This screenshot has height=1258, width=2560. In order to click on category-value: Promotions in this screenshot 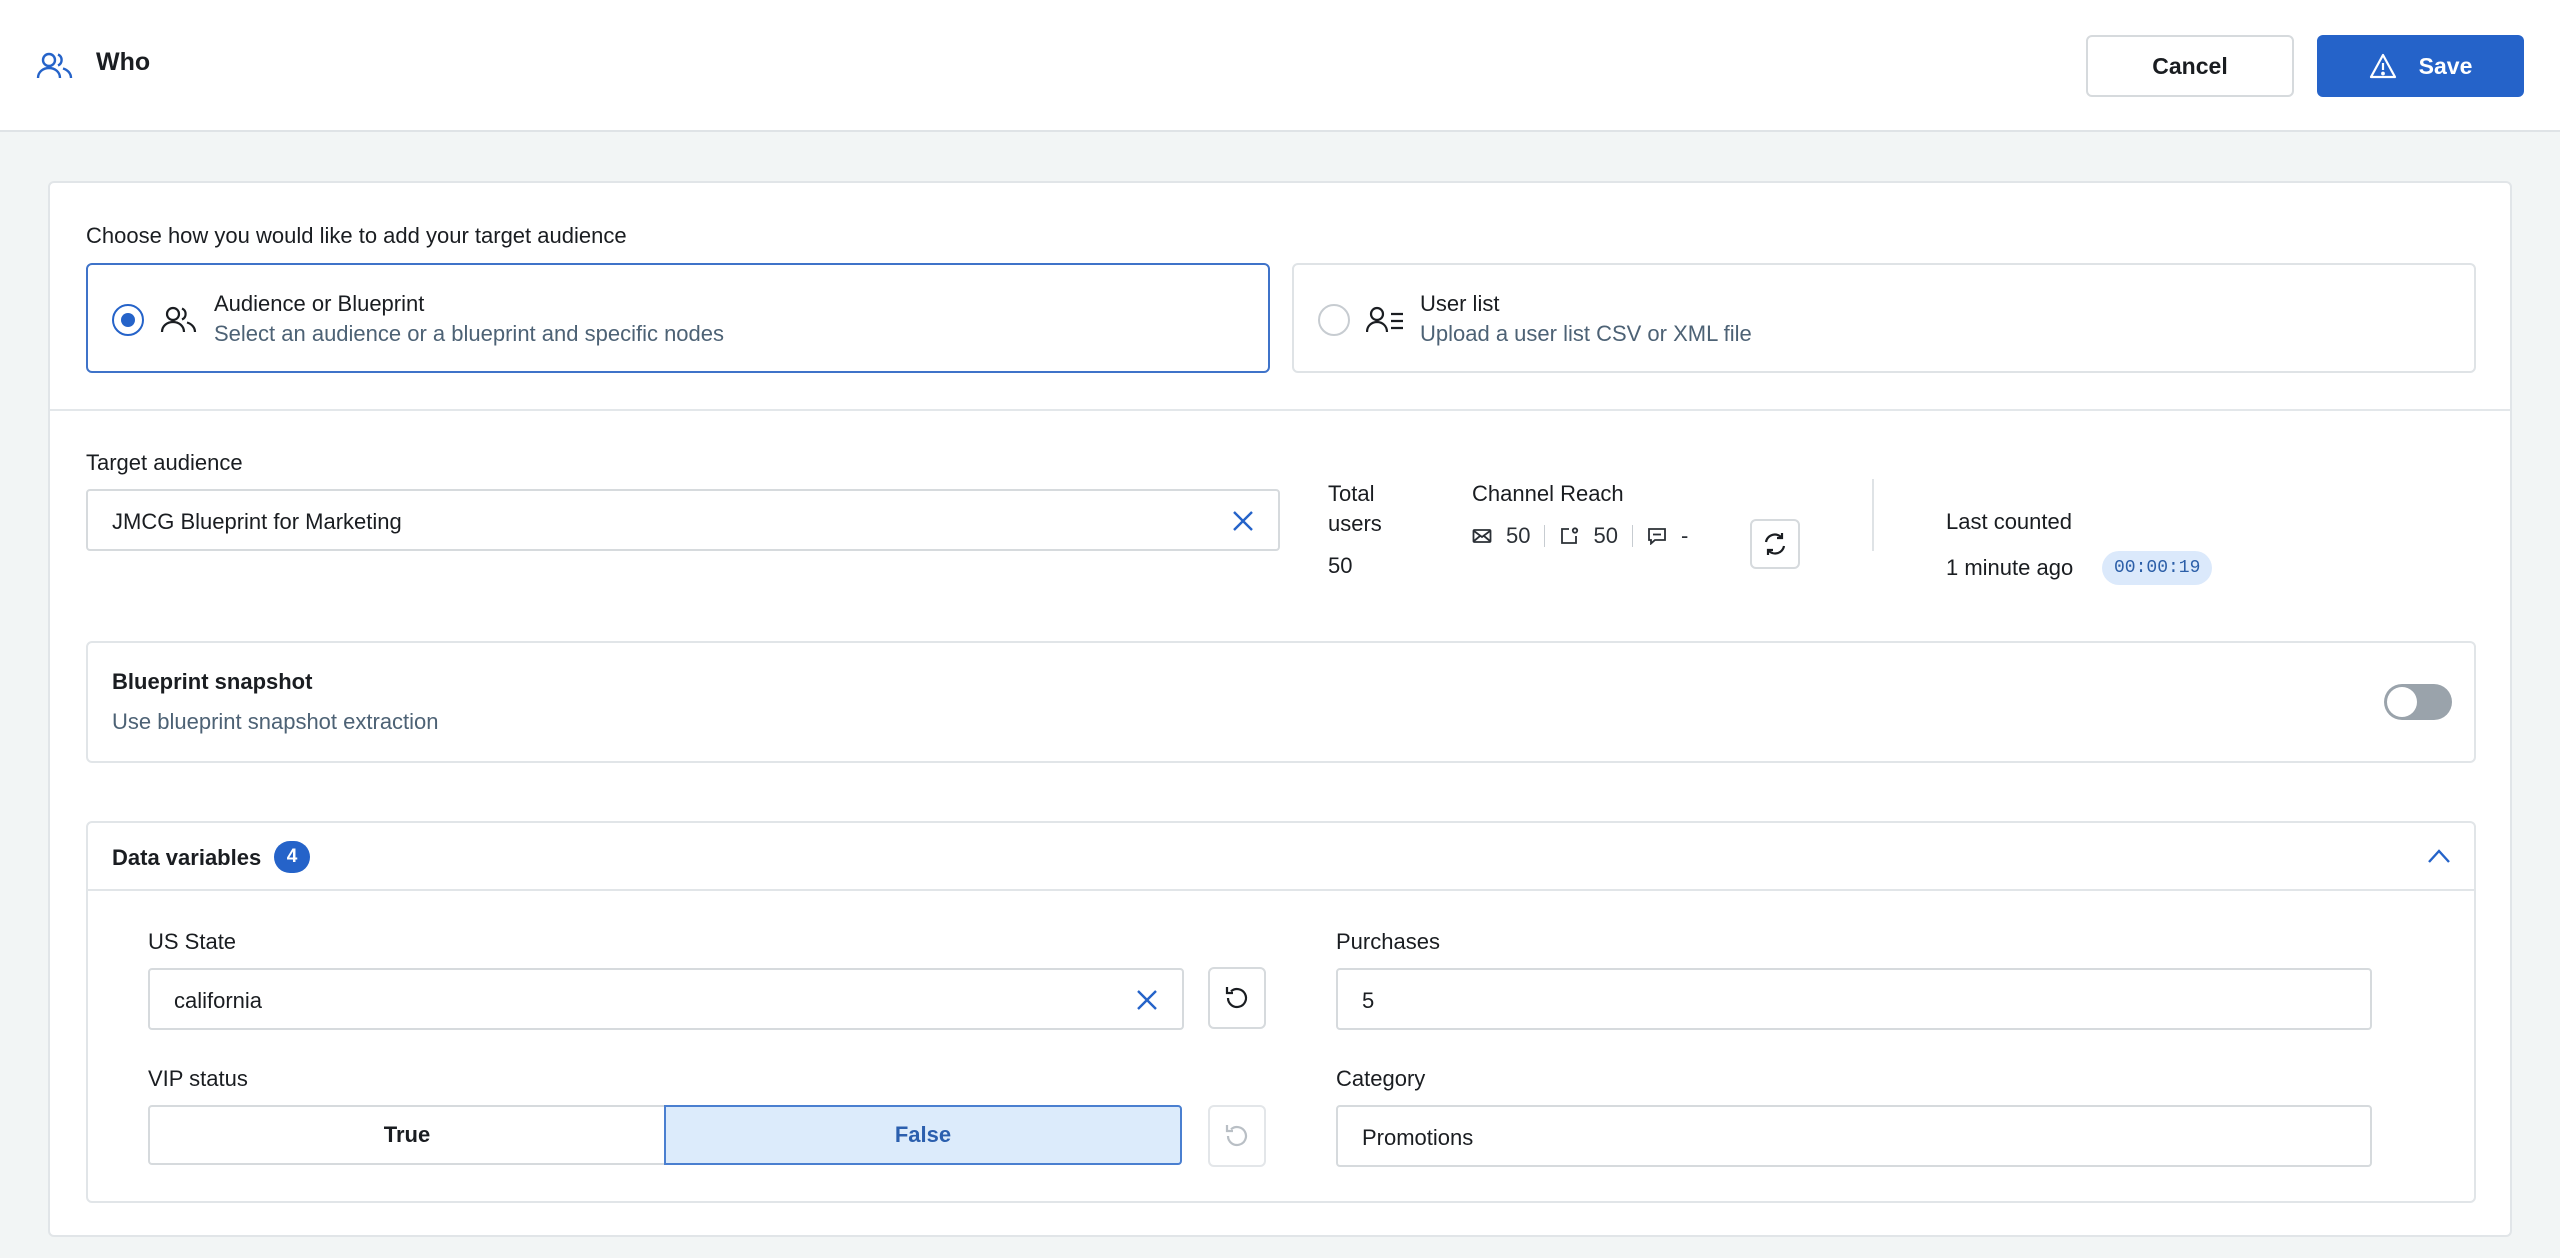, I will do `click(1418, 1137)`.